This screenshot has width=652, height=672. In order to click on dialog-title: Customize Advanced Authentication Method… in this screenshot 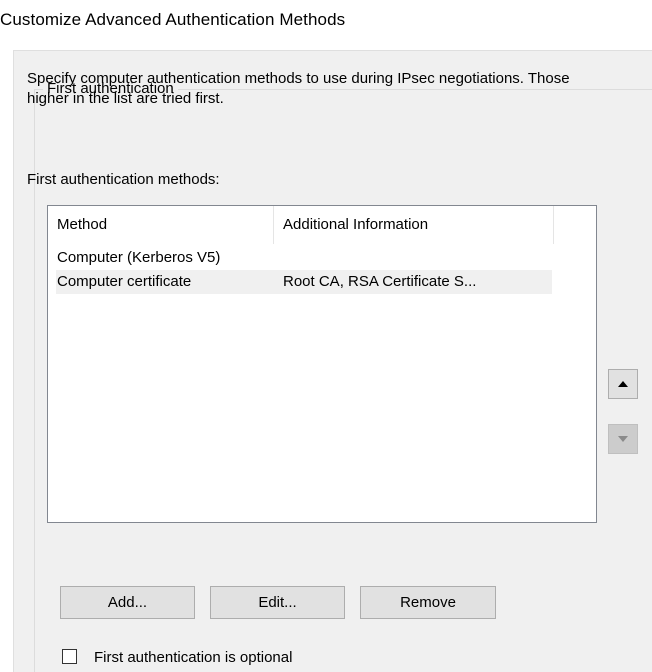, I will do `click(173, 19)`.